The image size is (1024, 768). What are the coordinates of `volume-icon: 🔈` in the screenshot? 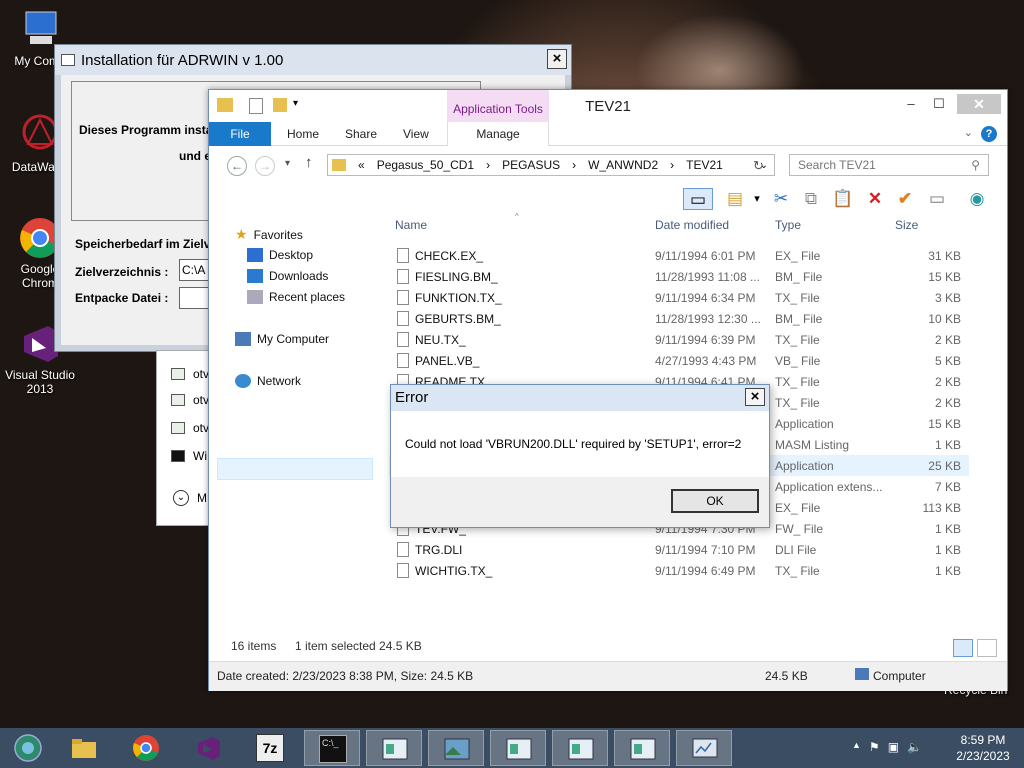 It's located at (914, 747).